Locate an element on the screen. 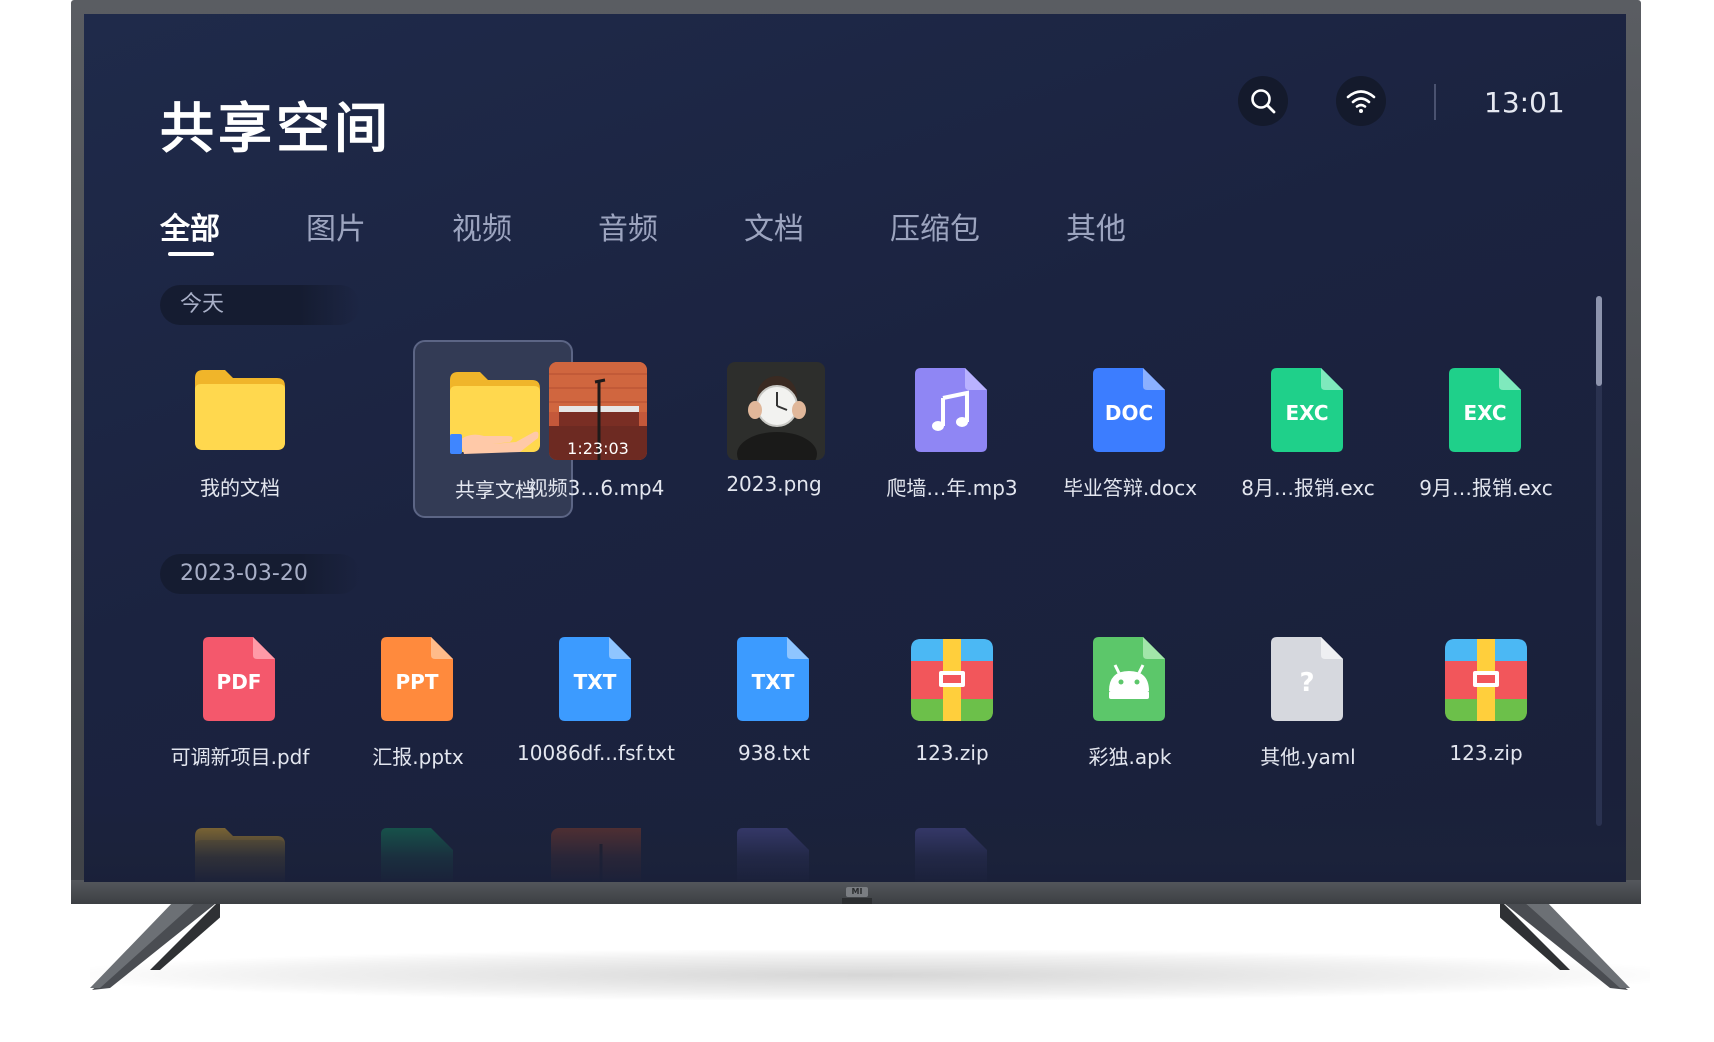  svg-text: DOC is located at coordinates (1129, 413).